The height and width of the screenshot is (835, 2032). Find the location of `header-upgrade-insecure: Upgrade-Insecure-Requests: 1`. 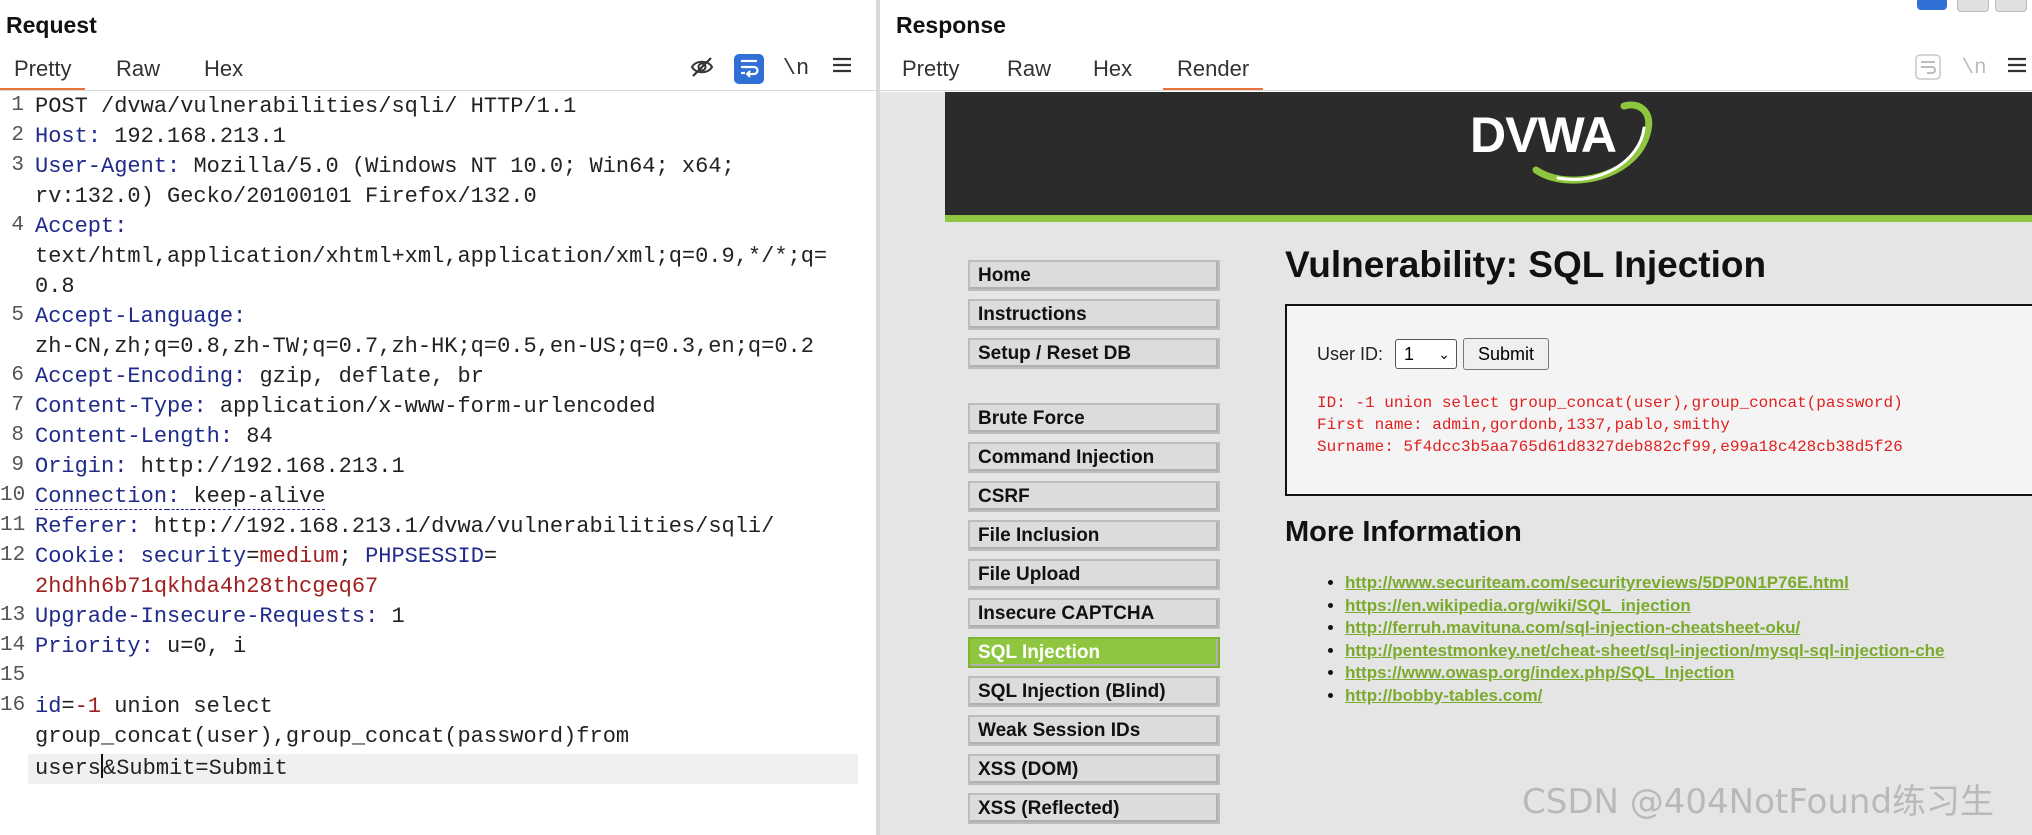

header-upgrade-insecure: Upgrade-Insecure-Requests: 1 is located at coordinates (220, 616).